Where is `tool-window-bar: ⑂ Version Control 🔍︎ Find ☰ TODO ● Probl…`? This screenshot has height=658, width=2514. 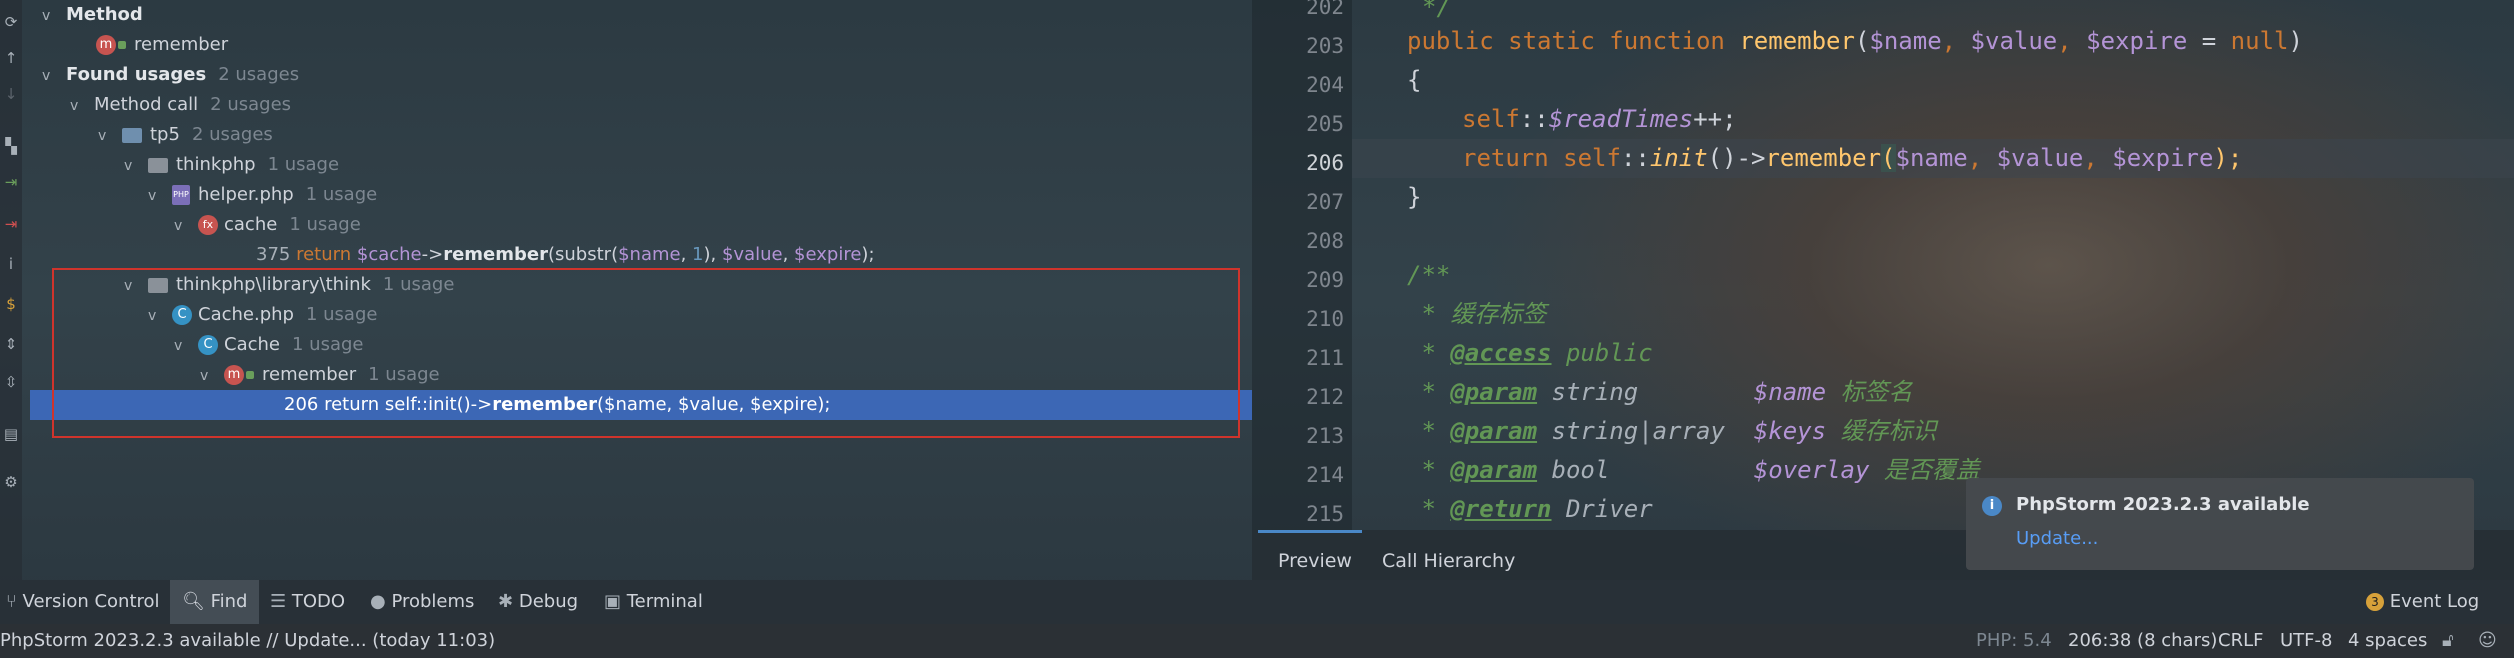
tool-window-bar: ⑂ Version Control 🔍︎ Find ☰ TODO ● Probl… is located at coordinates (1257, 602).